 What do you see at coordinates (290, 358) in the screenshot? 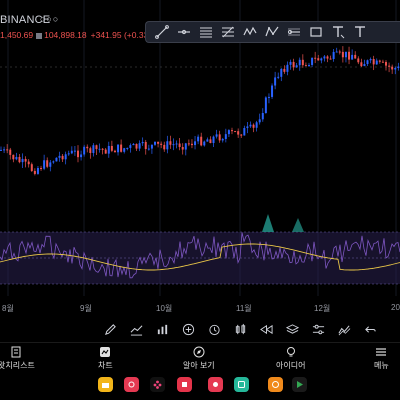
I see `nav-ideas: 아이디어` at bounding box center [290, 358].